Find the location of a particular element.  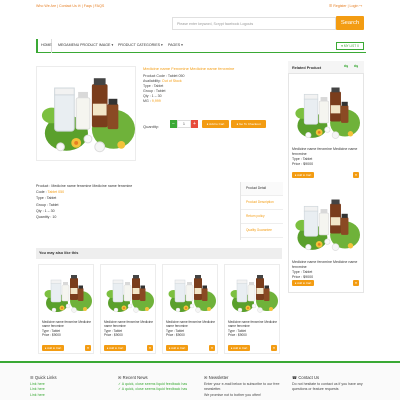

price-label: MG : is located at coordinates (147, 101).